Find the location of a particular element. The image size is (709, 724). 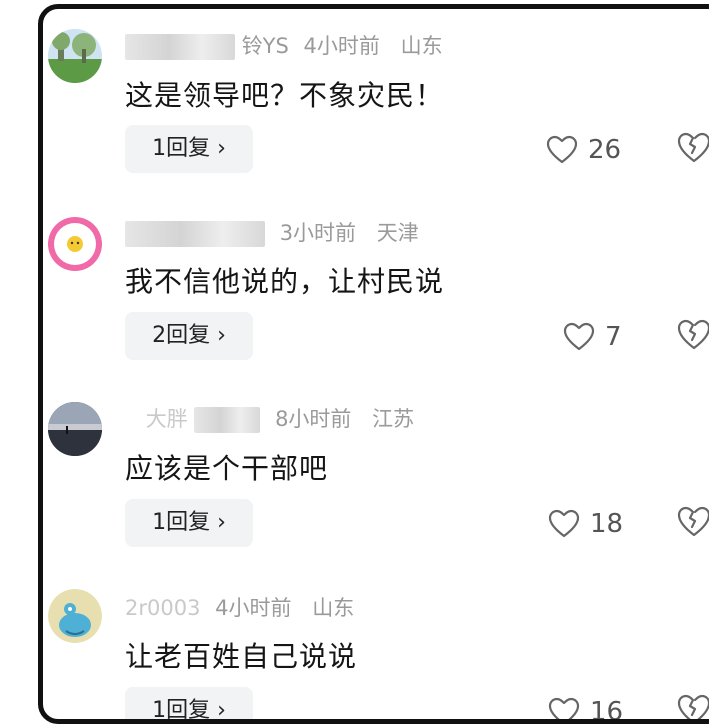

comment-meta: 大胖 8小时前 江苏 is located at coordinates (269, 419).